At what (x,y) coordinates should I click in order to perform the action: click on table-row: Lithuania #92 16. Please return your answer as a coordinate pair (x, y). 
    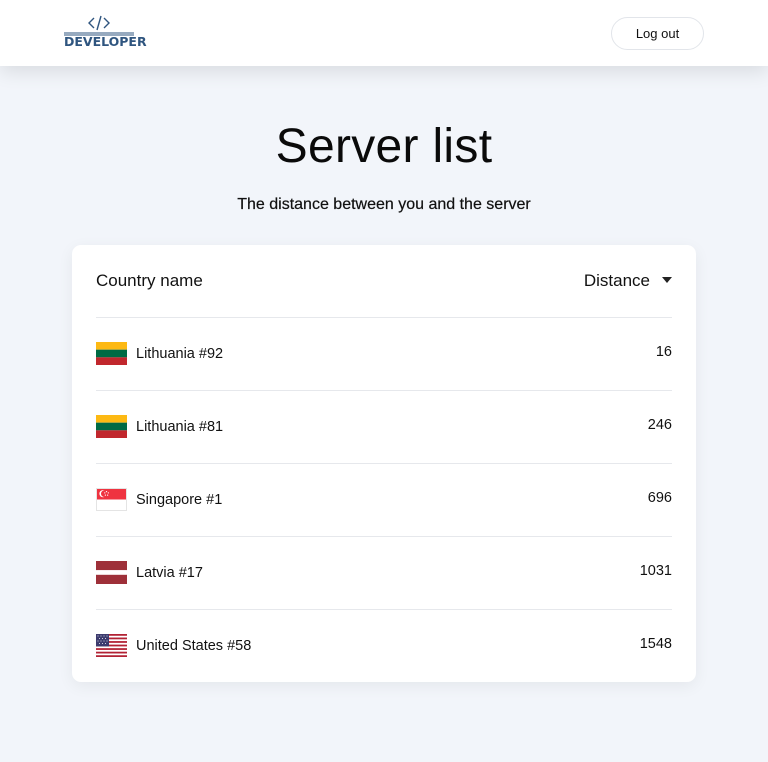
    Looking at the image, I should click on (384, 354).